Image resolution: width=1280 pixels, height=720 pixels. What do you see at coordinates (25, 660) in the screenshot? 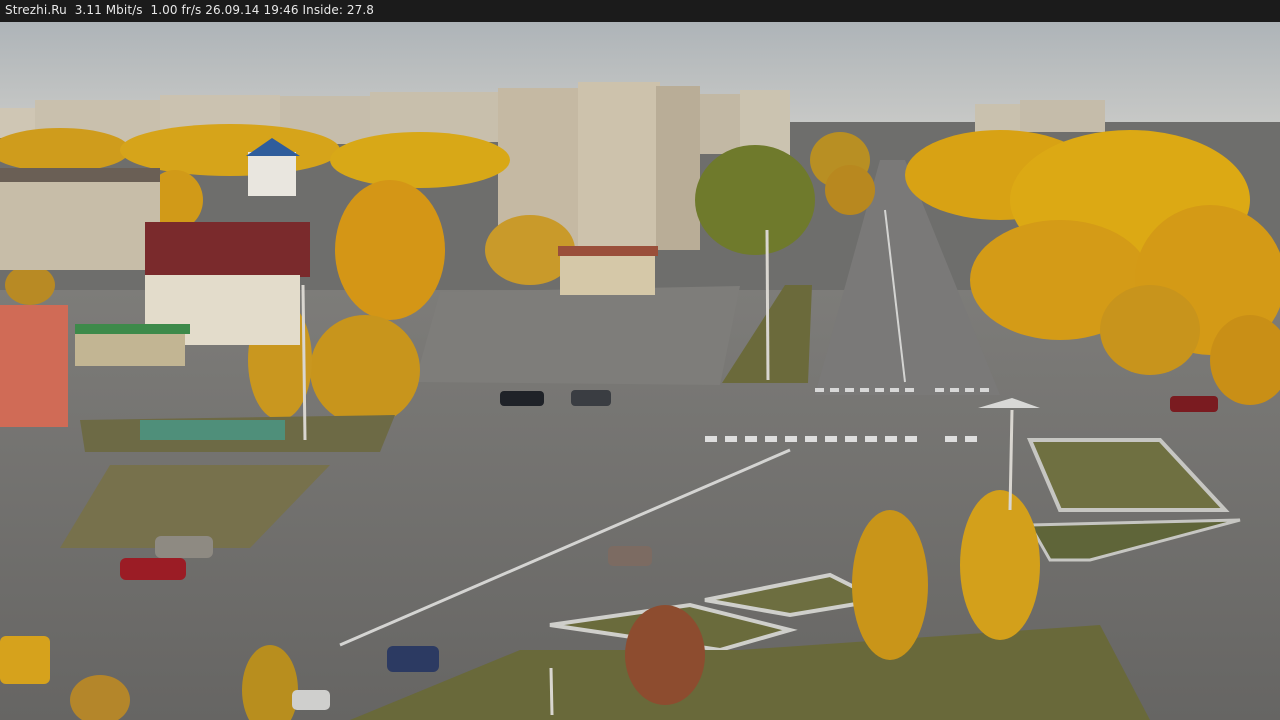
I see `van-yellow` at bounding box center [25, 660].